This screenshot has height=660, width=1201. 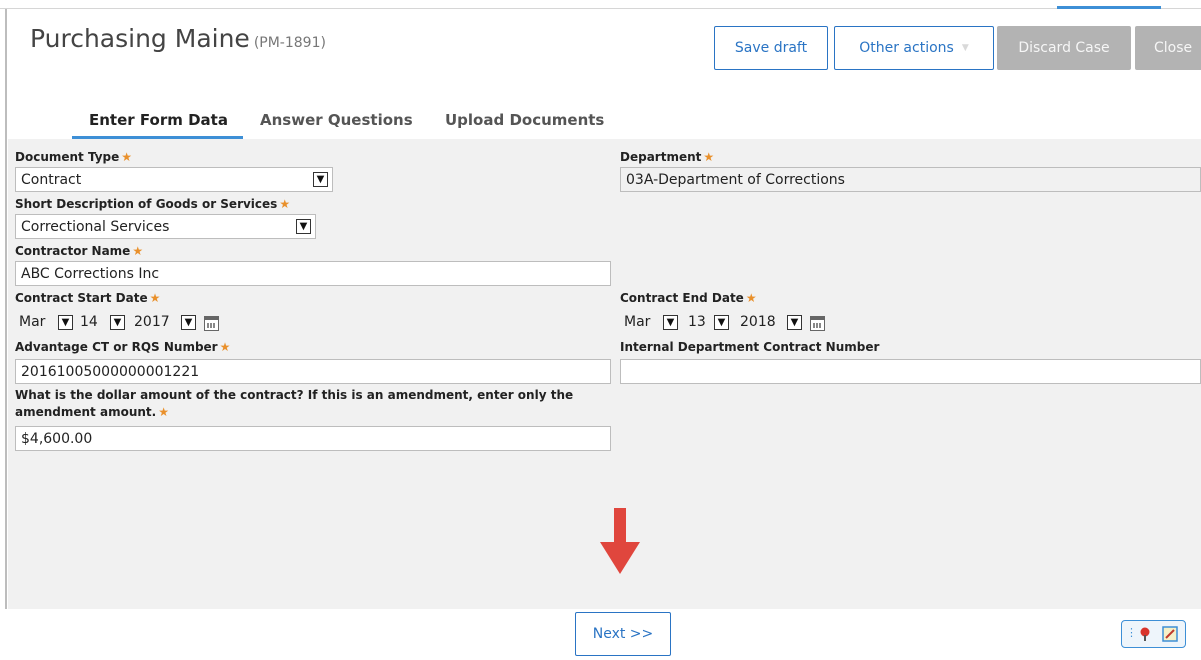 I want to click on discard-case-button: Discard Case, so click(x=1064, y=48).